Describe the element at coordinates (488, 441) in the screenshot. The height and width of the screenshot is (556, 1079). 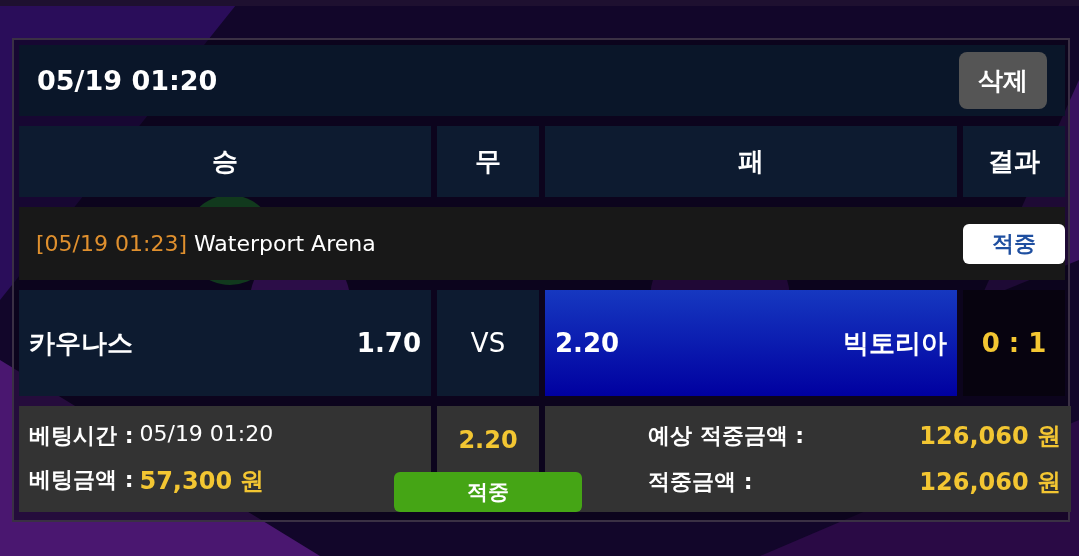
I see `bet-odds: 2.20` at that location.